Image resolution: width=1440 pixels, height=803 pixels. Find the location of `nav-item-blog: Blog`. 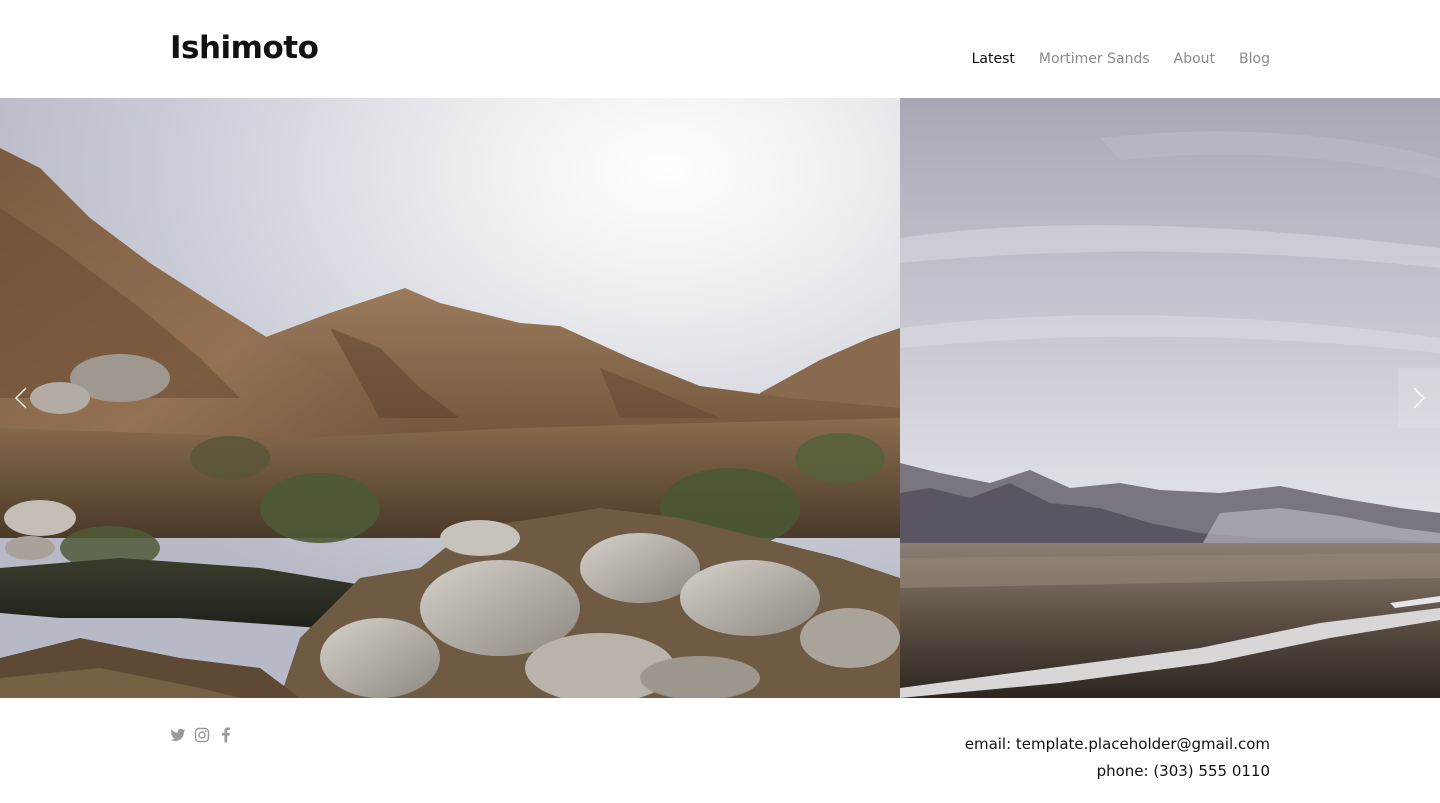

nav-item-blog: Blog is located at coordinates (1254, 59).